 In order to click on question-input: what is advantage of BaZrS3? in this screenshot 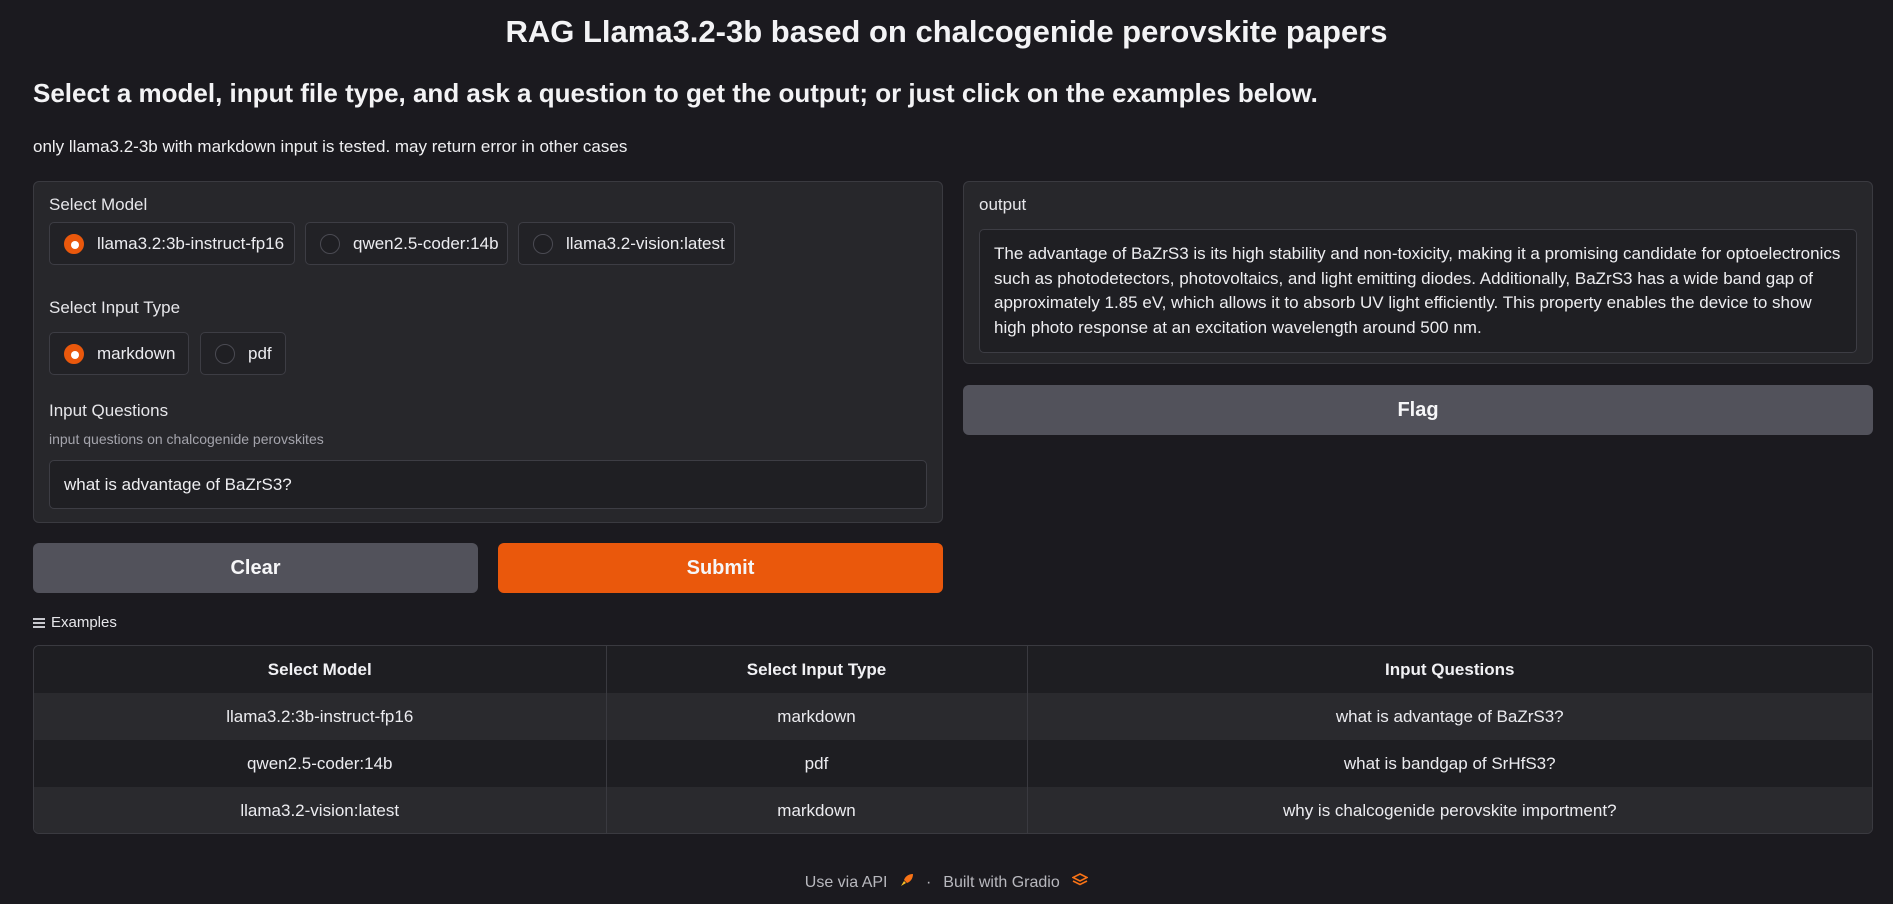, I will do `click(488, 484)`.